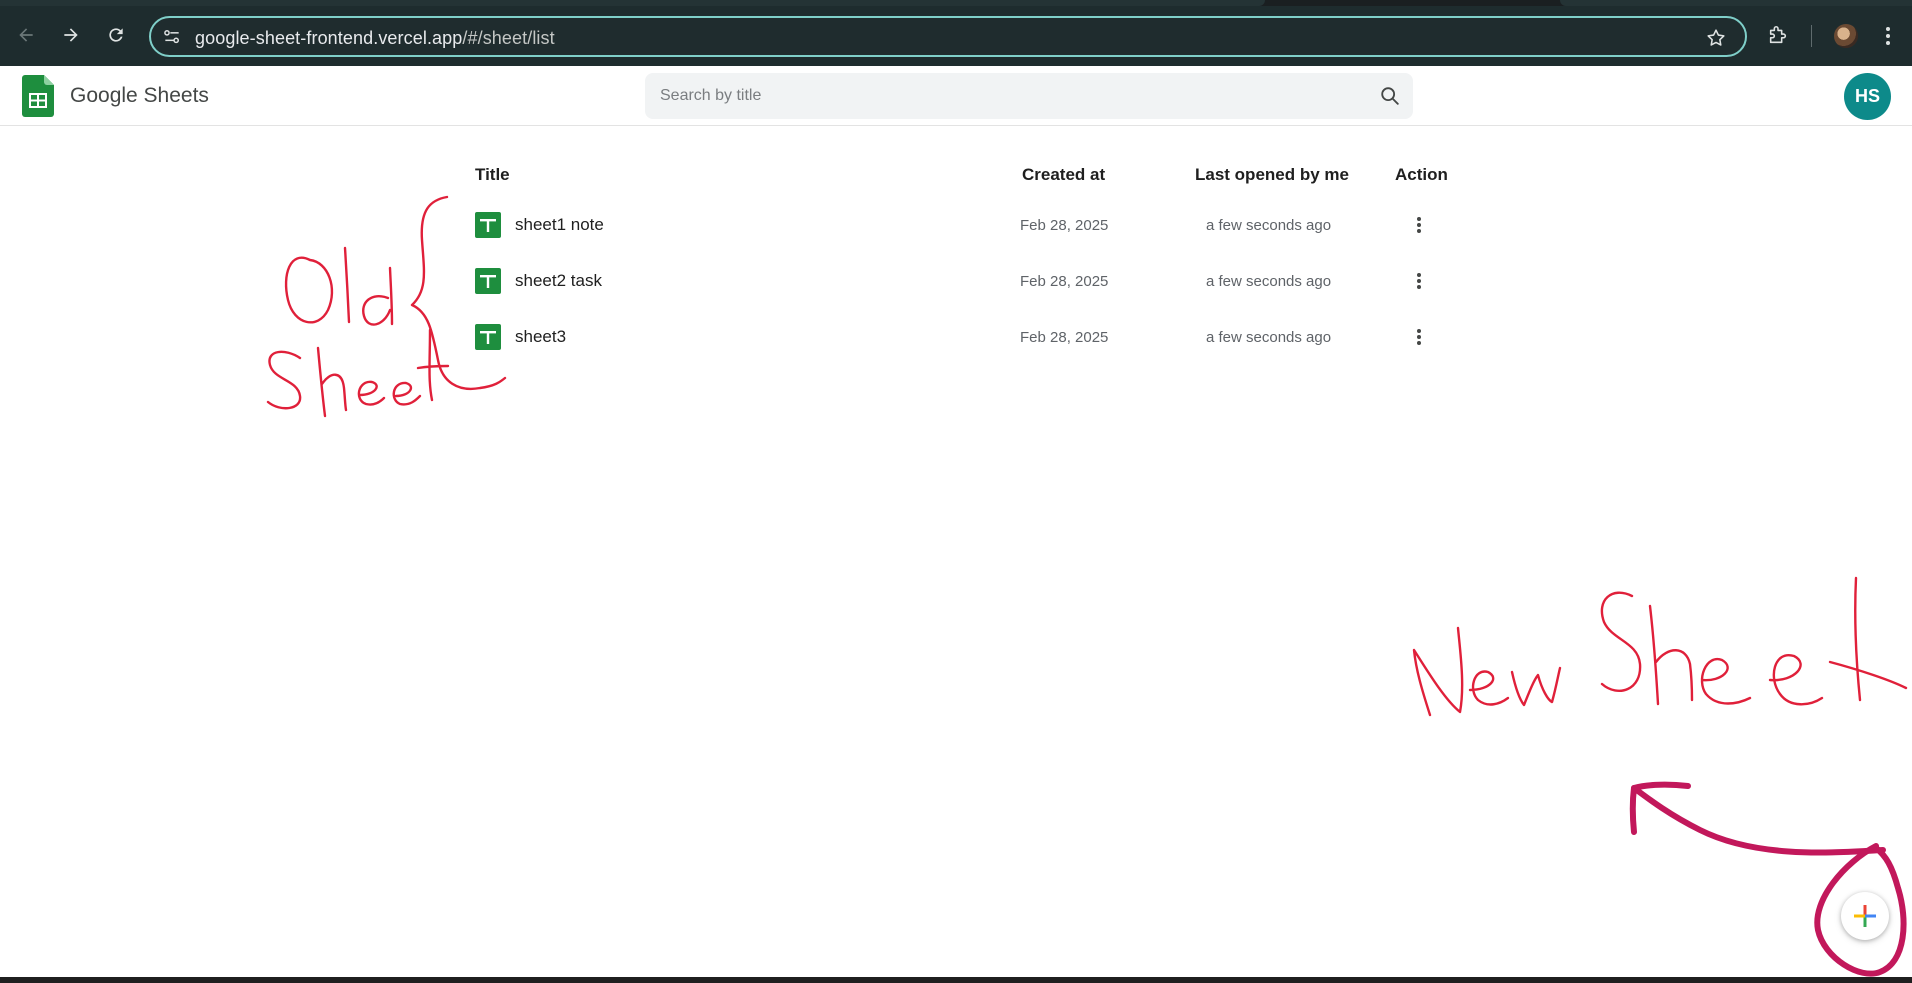 Image resolution: width=1912 pixels, height=983 pixels. What do you see at coordinates (1888, 36) in the screenshot?
I see `browser-menu-icon` at bounding box center [1888, 36].